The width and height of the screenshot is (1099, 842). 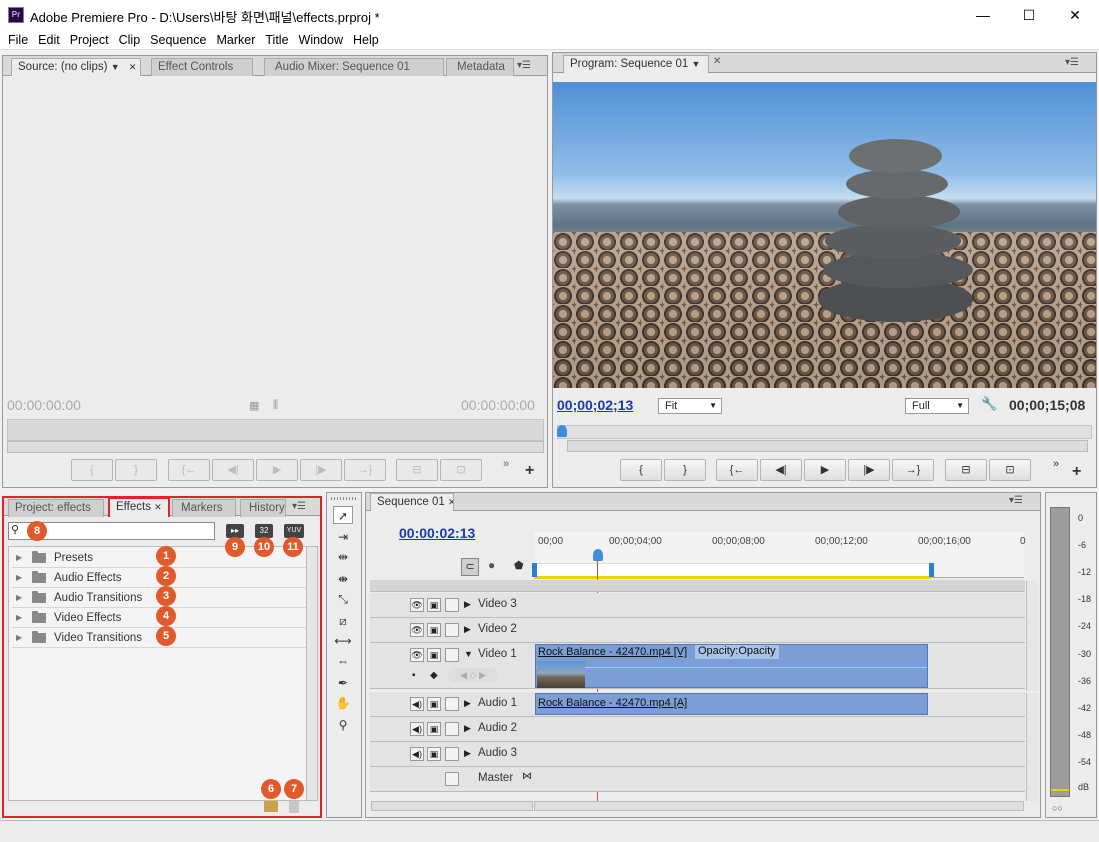 What do you see at coordinates (913, 470) in the screenshot?
I see `go-to-out-button: →}` at bounding box center [913, 470].